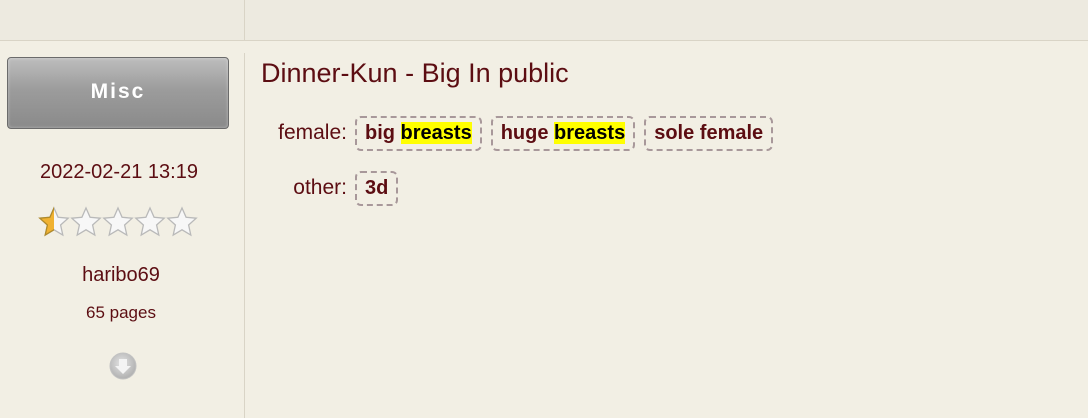  I want to click on tag-text: sole female, so click(709, 132).